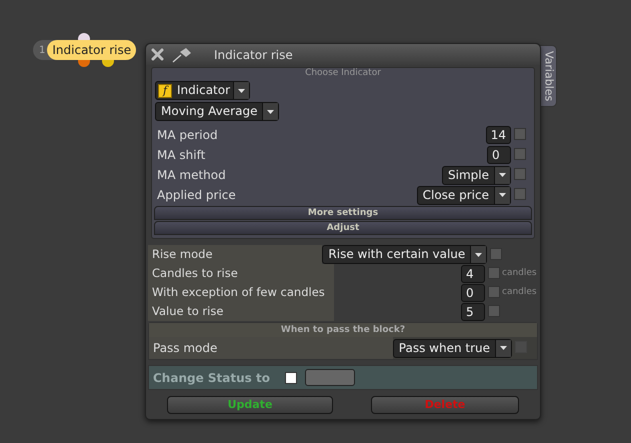 This screenshot has height=443, width=631. I want to click on node-title: Indicator rise, so click(91, 50).